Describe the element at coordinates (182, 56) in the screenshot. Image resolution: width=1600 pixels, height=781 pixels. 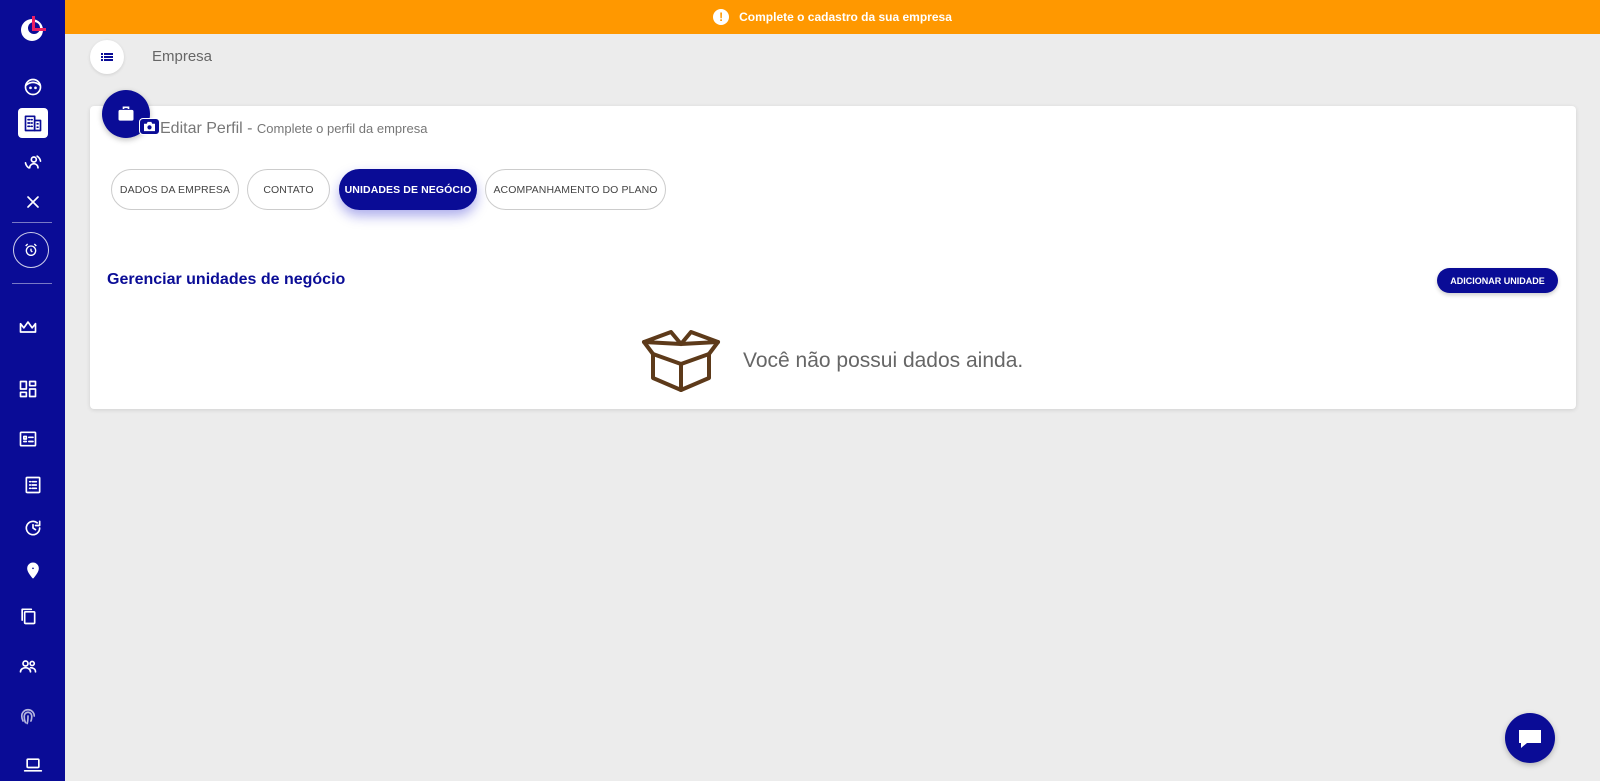
I see `breadcrumb-title: Empresa` at that location.